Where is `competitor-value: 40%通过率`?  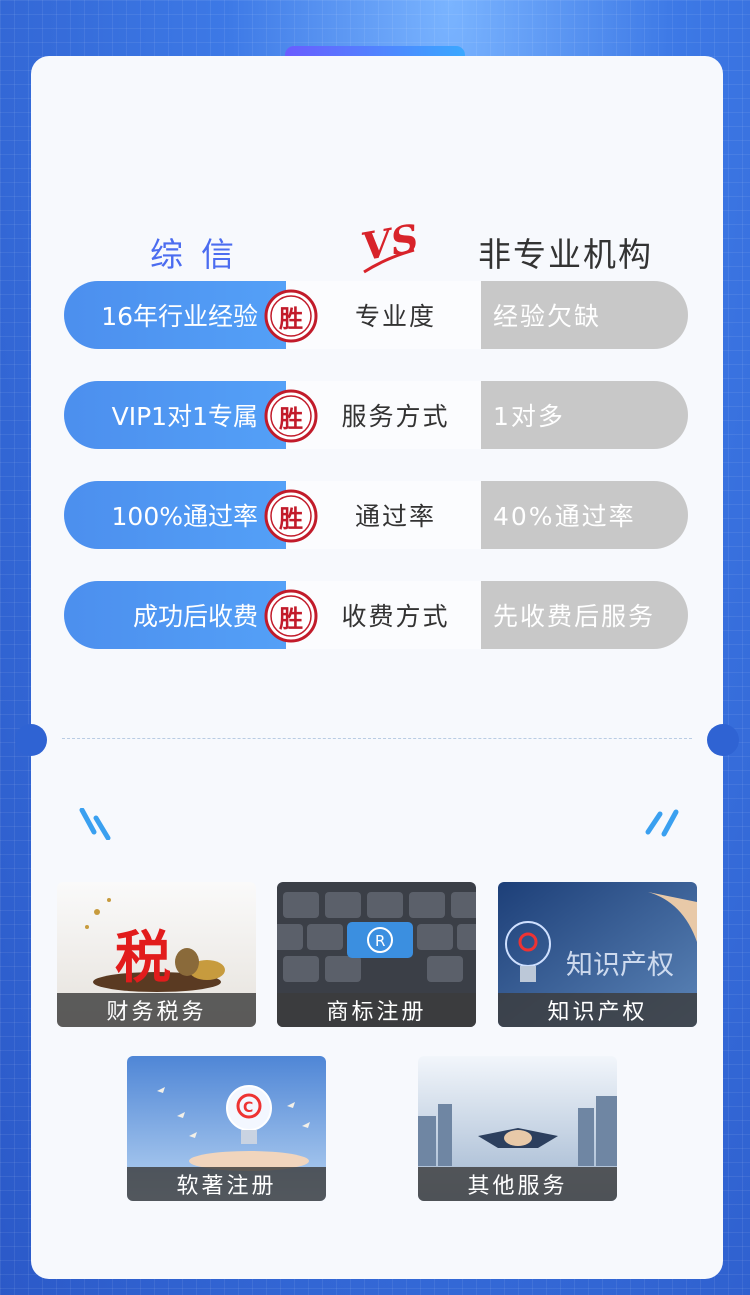
competitor-value: 40%通过率 is located at coordinates (584, 515).